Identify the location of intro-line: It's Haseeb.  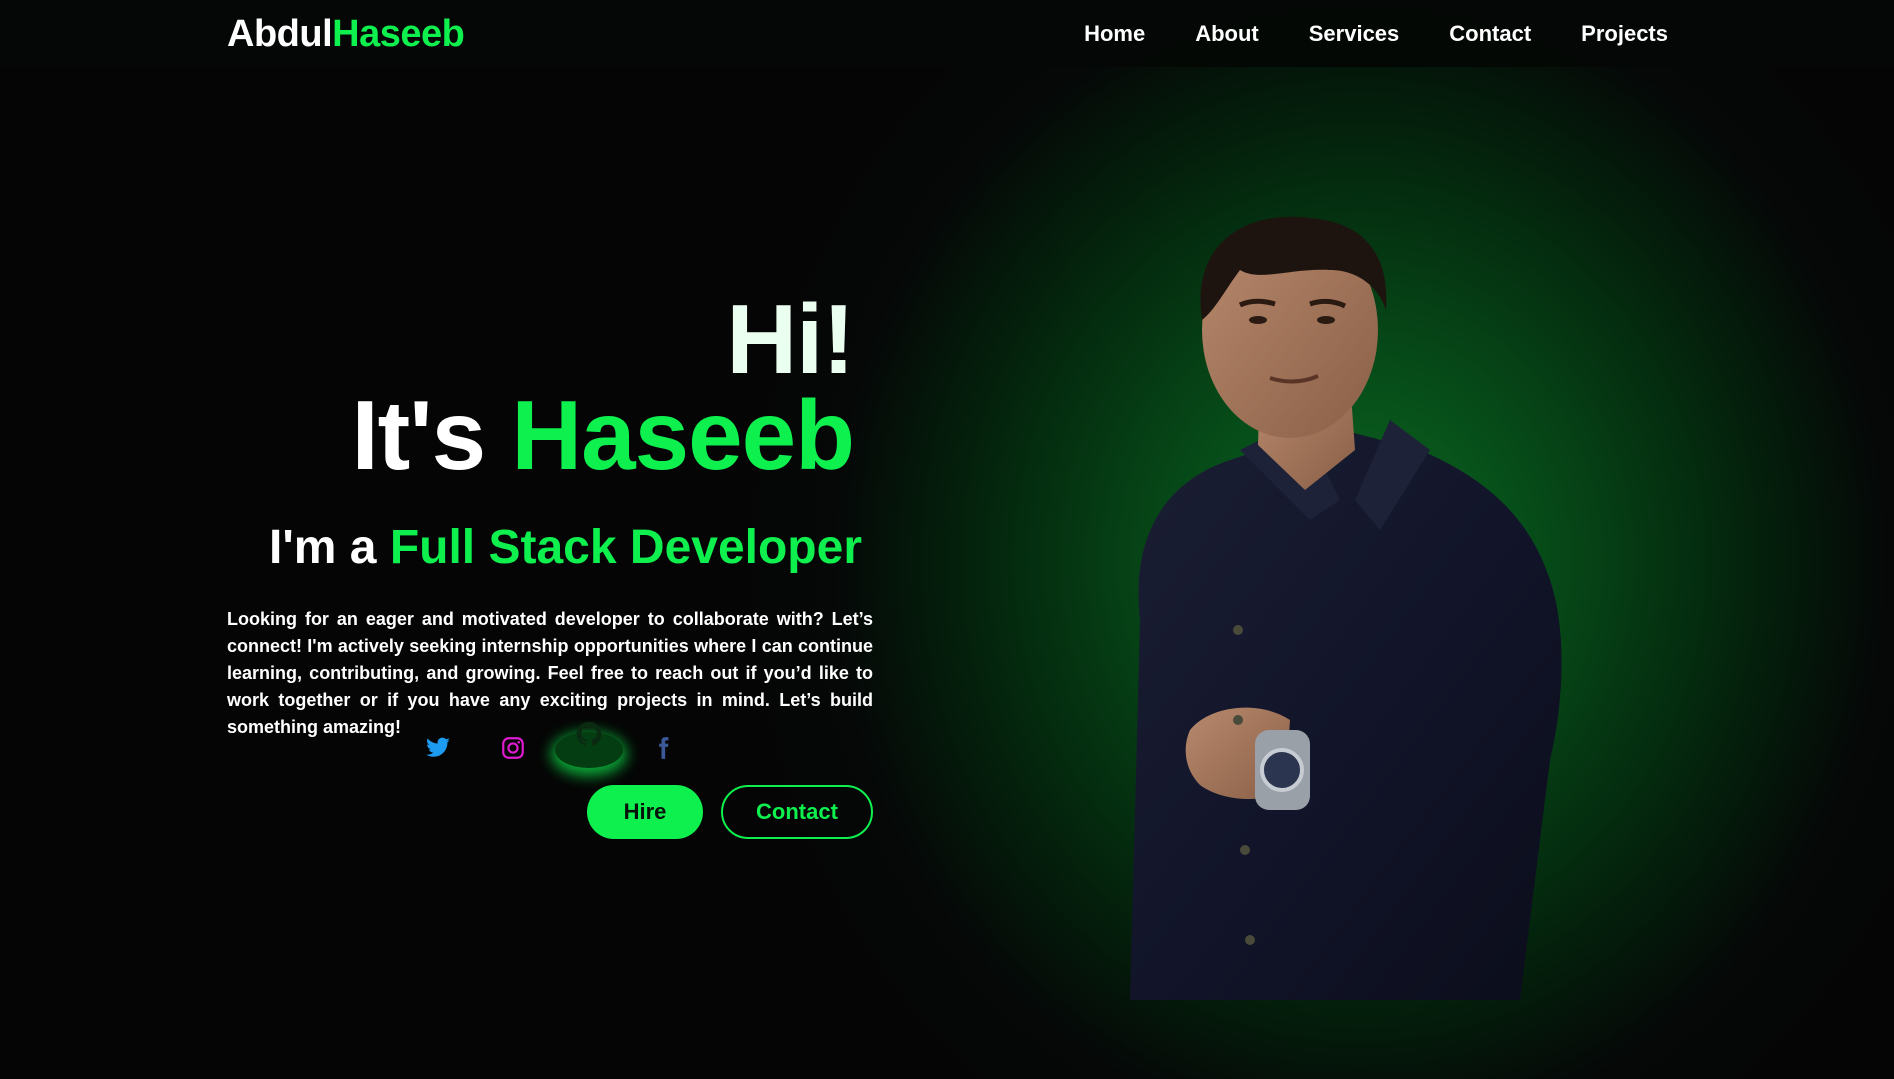
(603, 435).